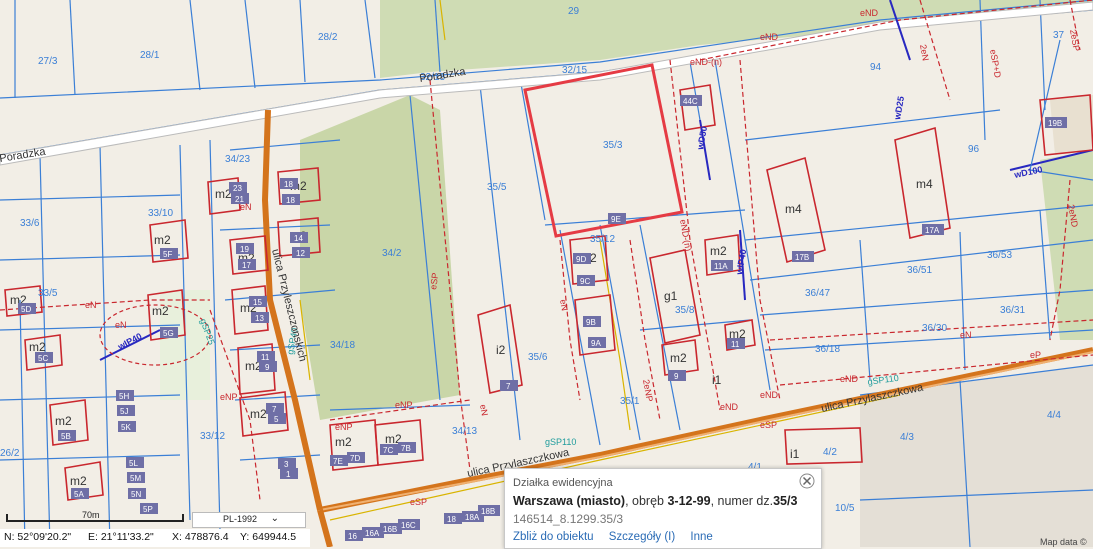  Describe the element at coordinates (259, 318) in the screenshot. I see `svg-text: 13` at that location.